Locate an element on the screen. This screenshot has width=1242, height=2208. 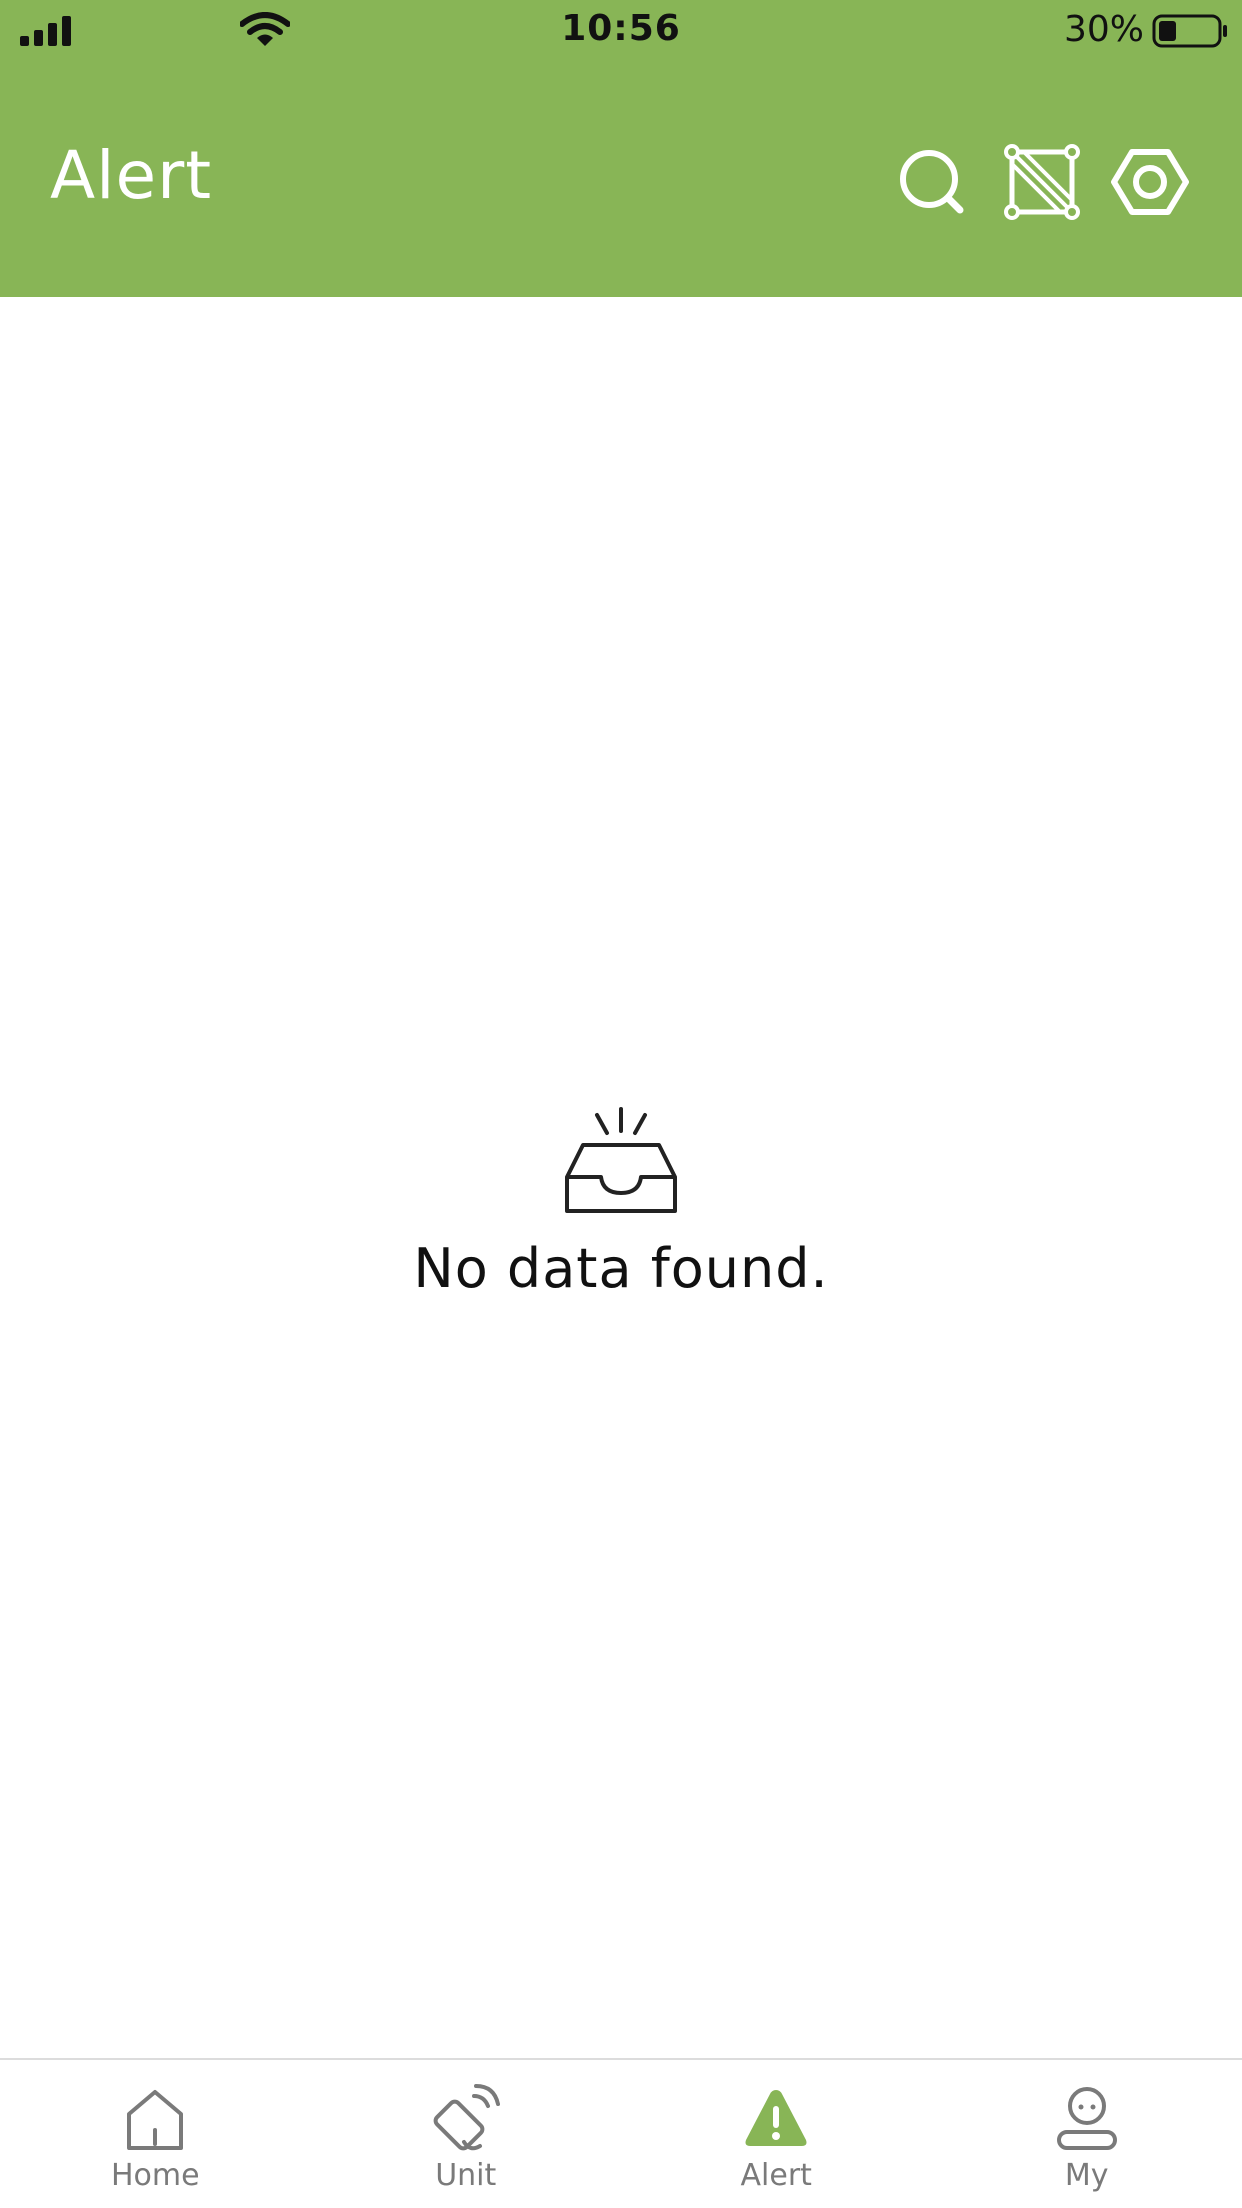
empty-state: No data found. is located at coordinates (621, 1202).